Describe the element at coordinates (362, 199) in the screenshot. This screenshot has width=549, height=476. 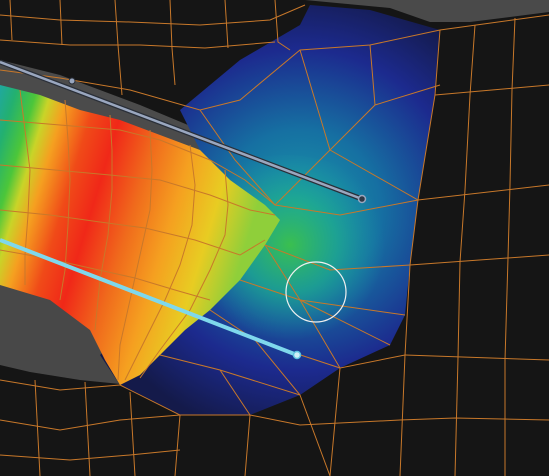
I see `upper-handle-end-knot` at that location.